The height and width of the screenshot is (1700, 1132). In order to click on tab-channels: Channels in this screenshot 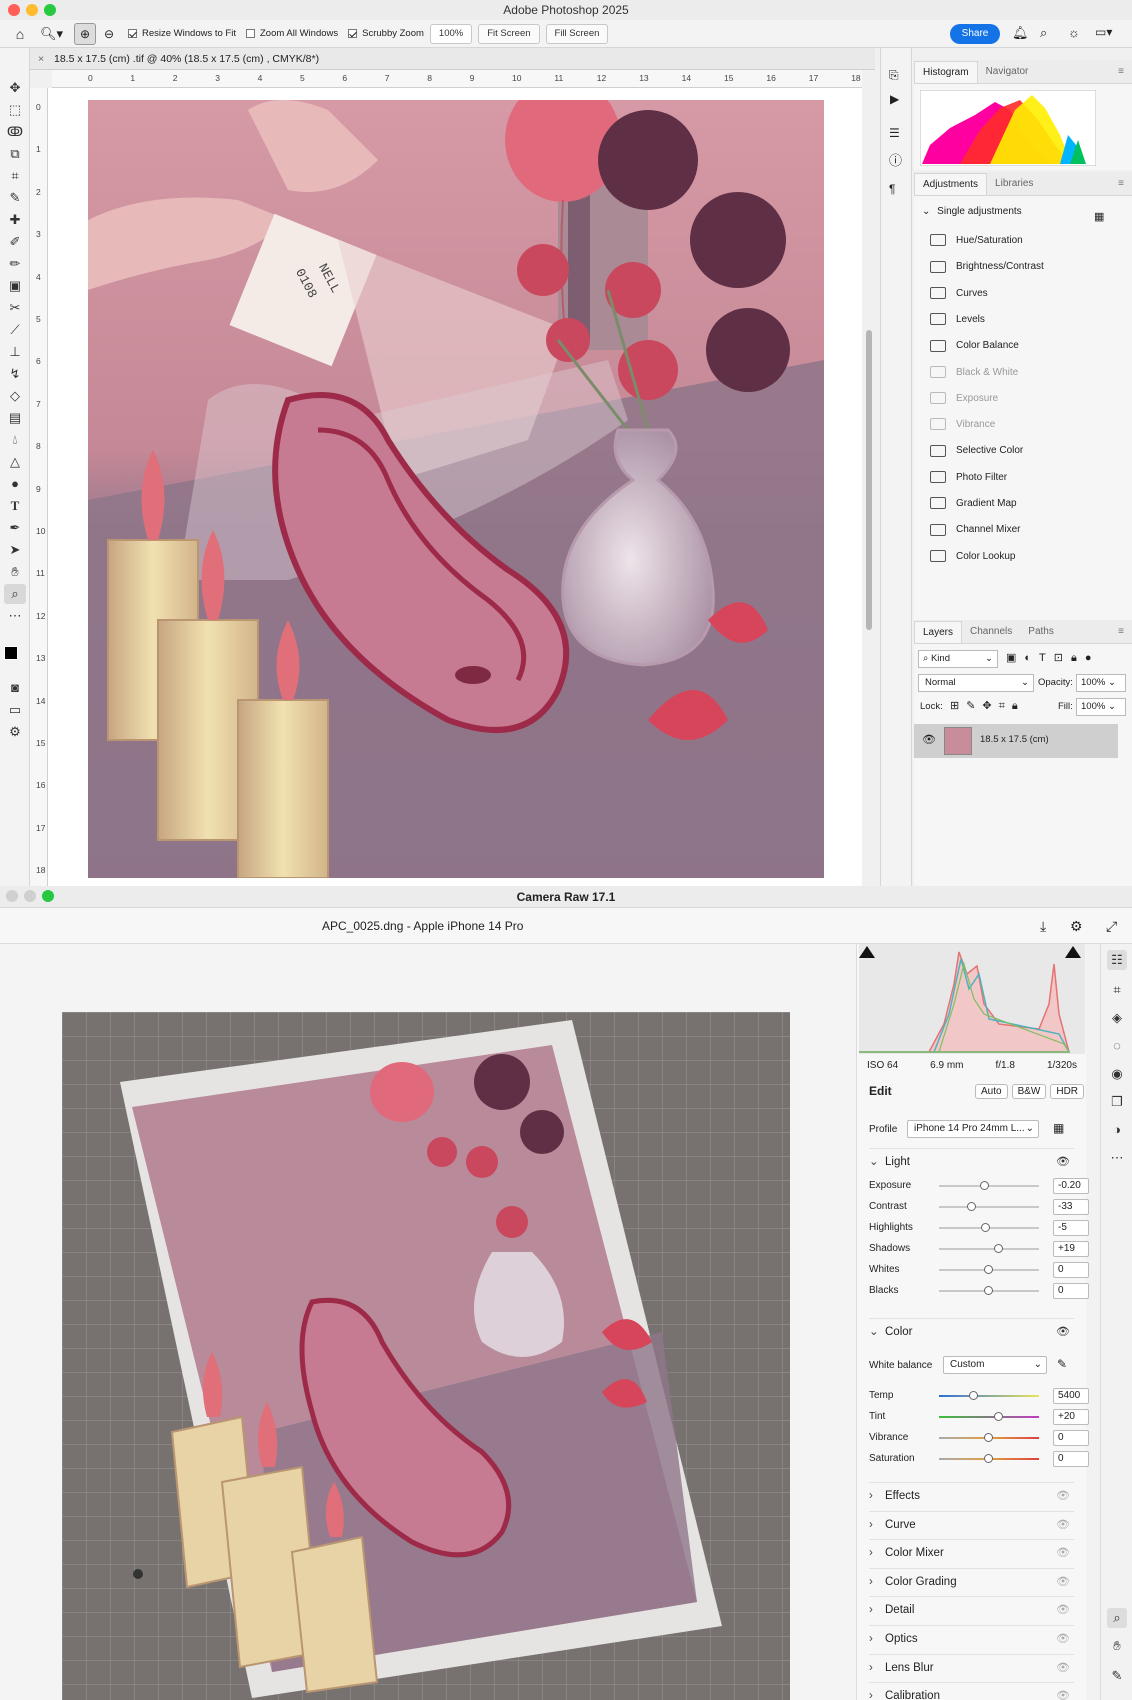, I will do `click(991, 632)`.